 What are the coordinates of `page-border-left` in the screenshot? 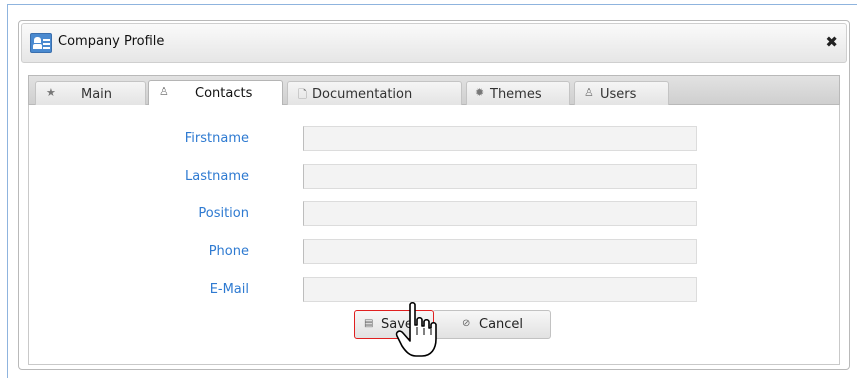 It's located at (7, 191).